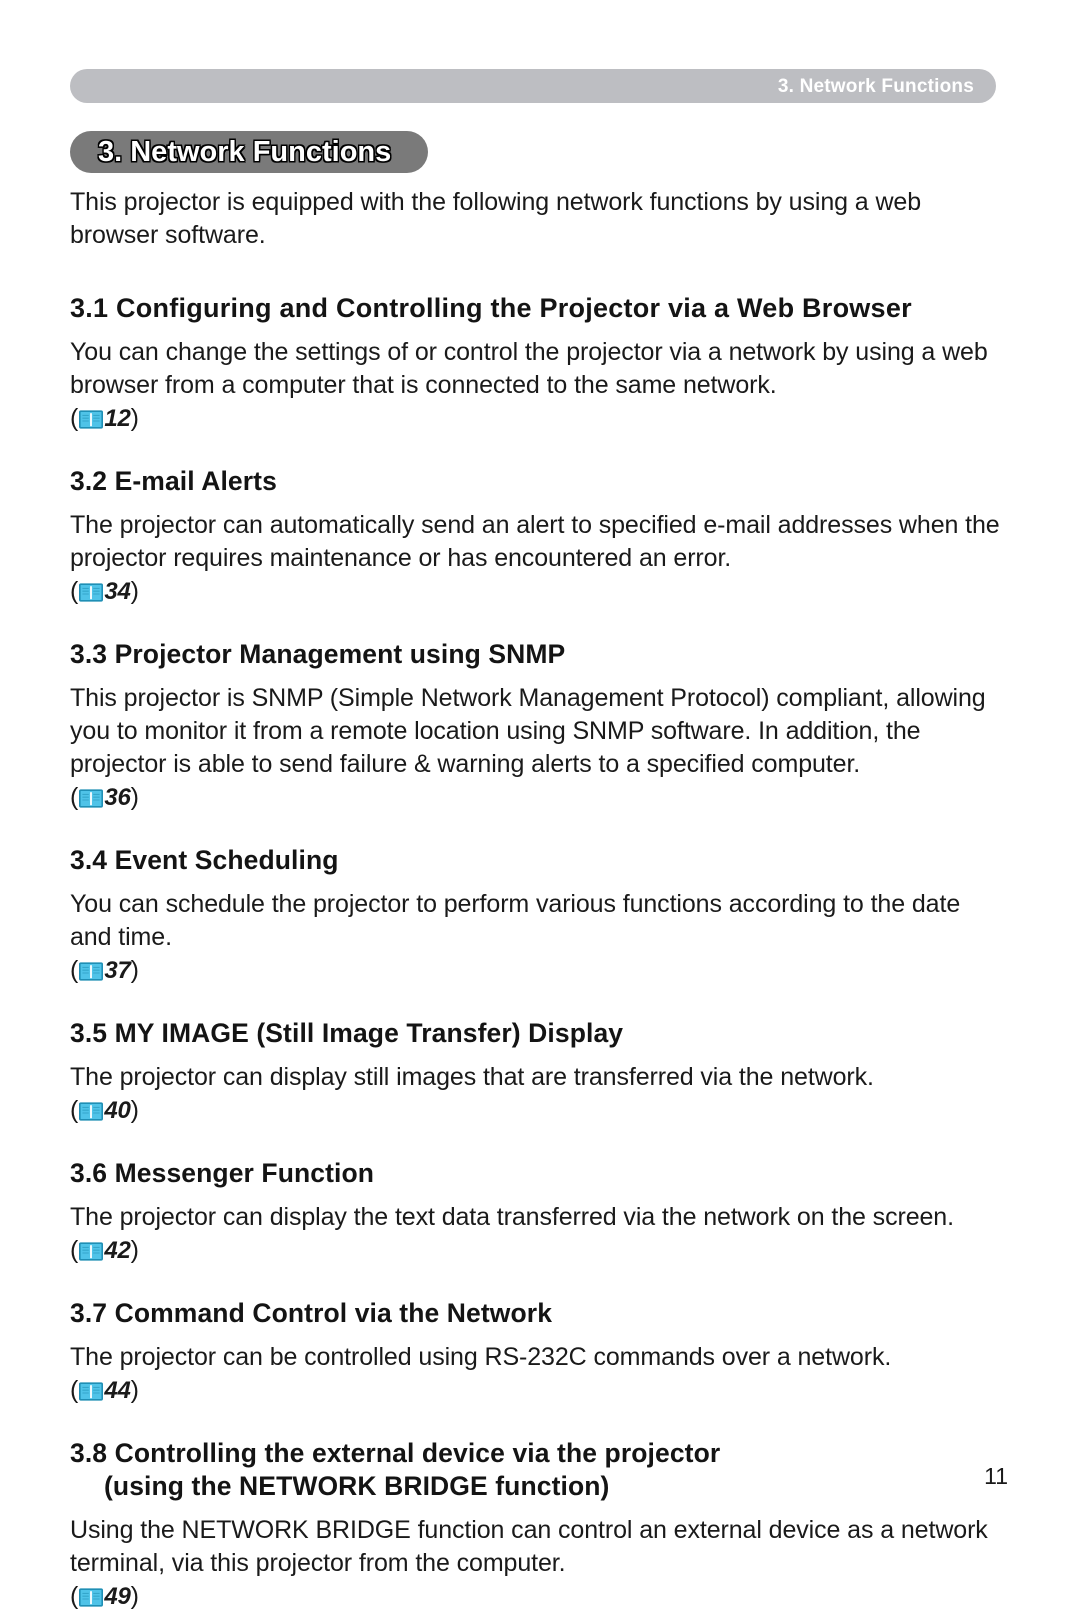 The height and width of the screenshot is (1616, 1080). What do you see at coordinates (173, 481) in the screenshot?
I see `section-heading-3-2: 3.2 E-mail Alerts` at bounding box center [173, 481].